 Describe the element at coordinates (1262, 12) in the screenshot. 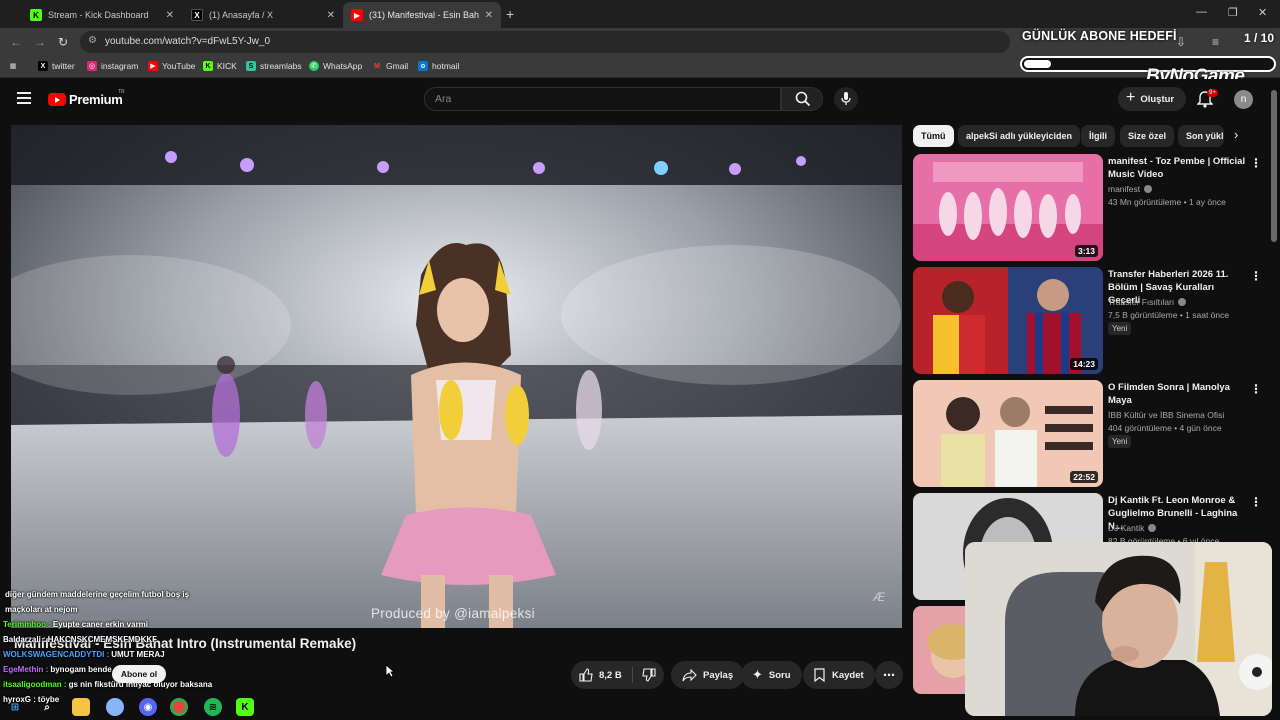

I see `close-window-icon: ✕` at that location.